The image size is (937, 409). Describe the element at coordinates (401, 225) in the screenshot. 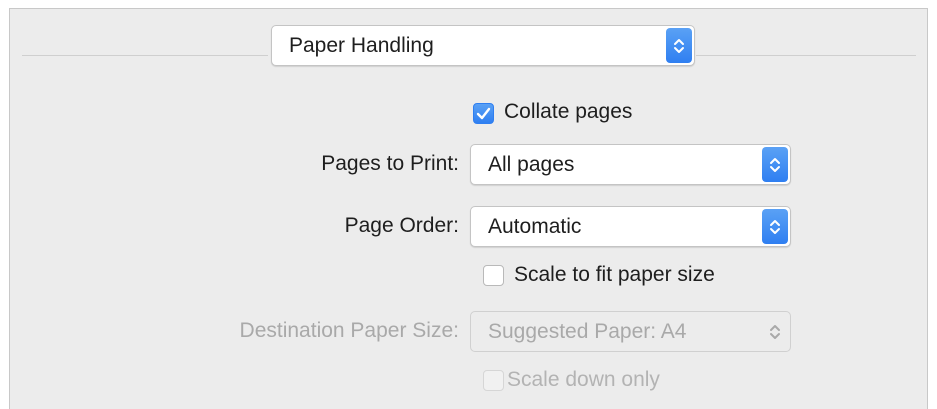

I see `page-order-label: Page Order:` at that location.